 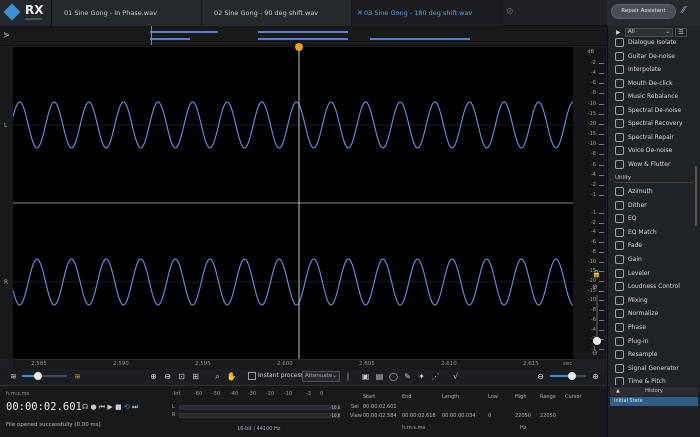 What do you see at coordinates (655, 69) in the screenshot?
I see `module-item: Interpolate` at bounding box center [655, 69].